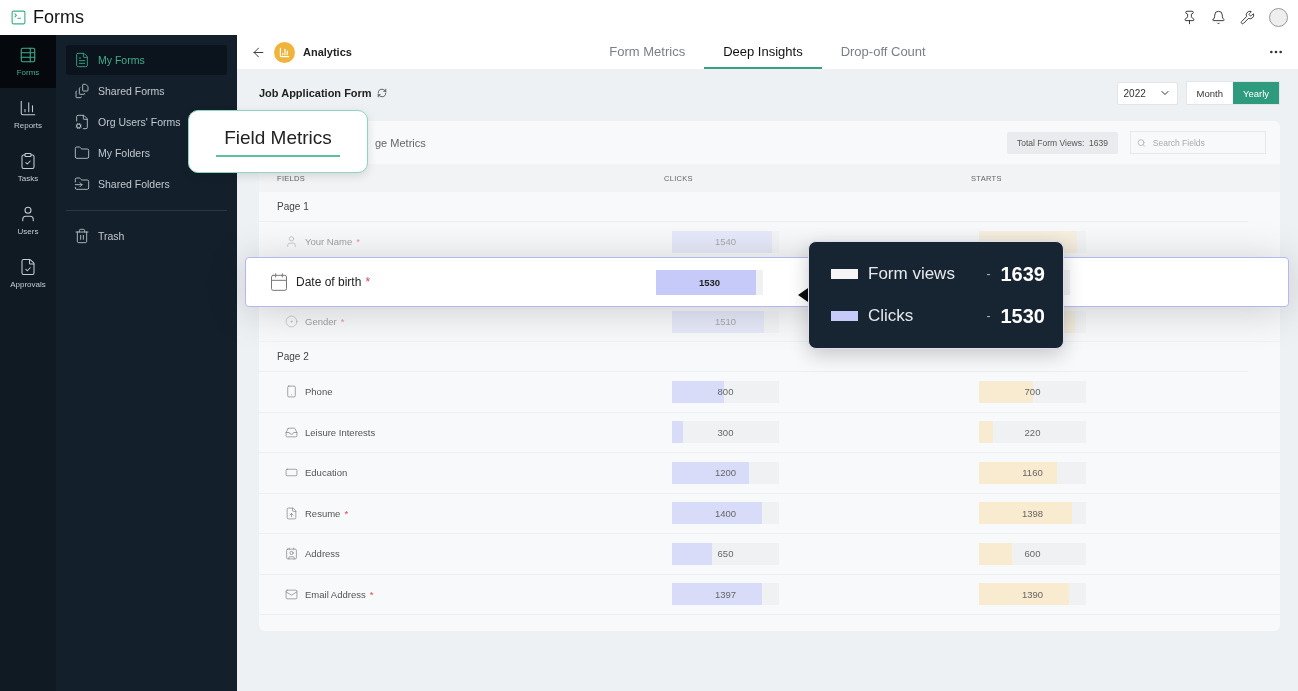 Image resolution: width=1298 pixels, height=691 pixels. What do you see at coordinates (725, 473) in the screenshot?
I see `clicks-value: 1200` at bounding box center [725, 473].